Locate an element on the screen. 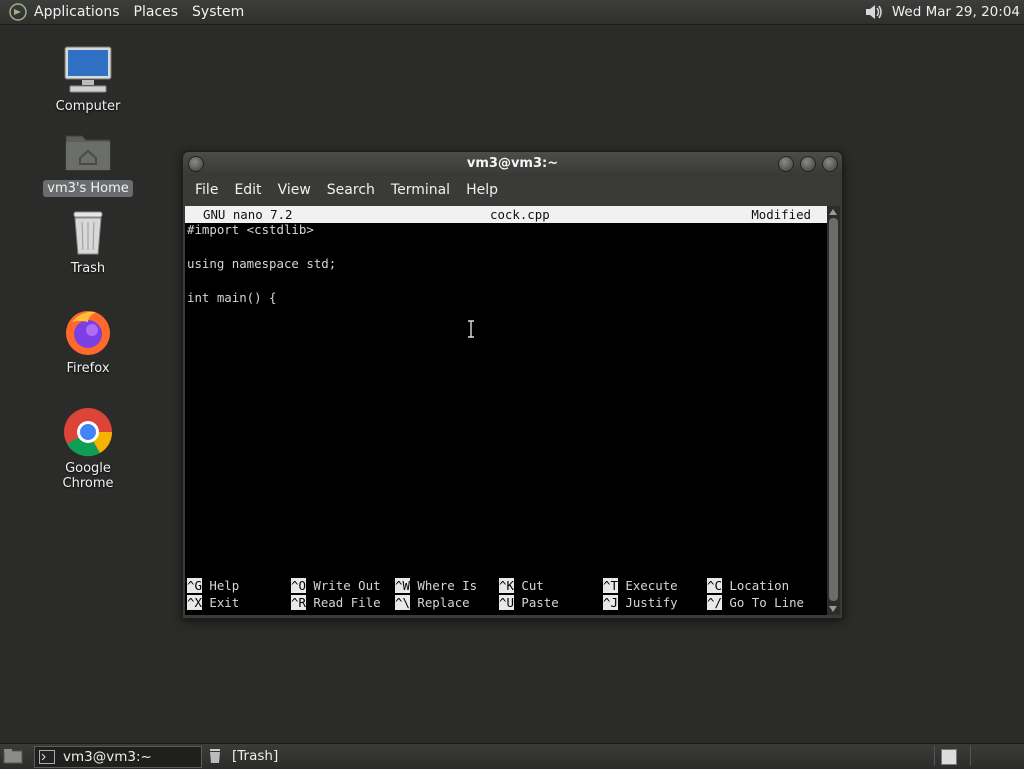 The width and height of the screenshot is (1024, 769). menu-view: View is located at coordinates (294, 190).